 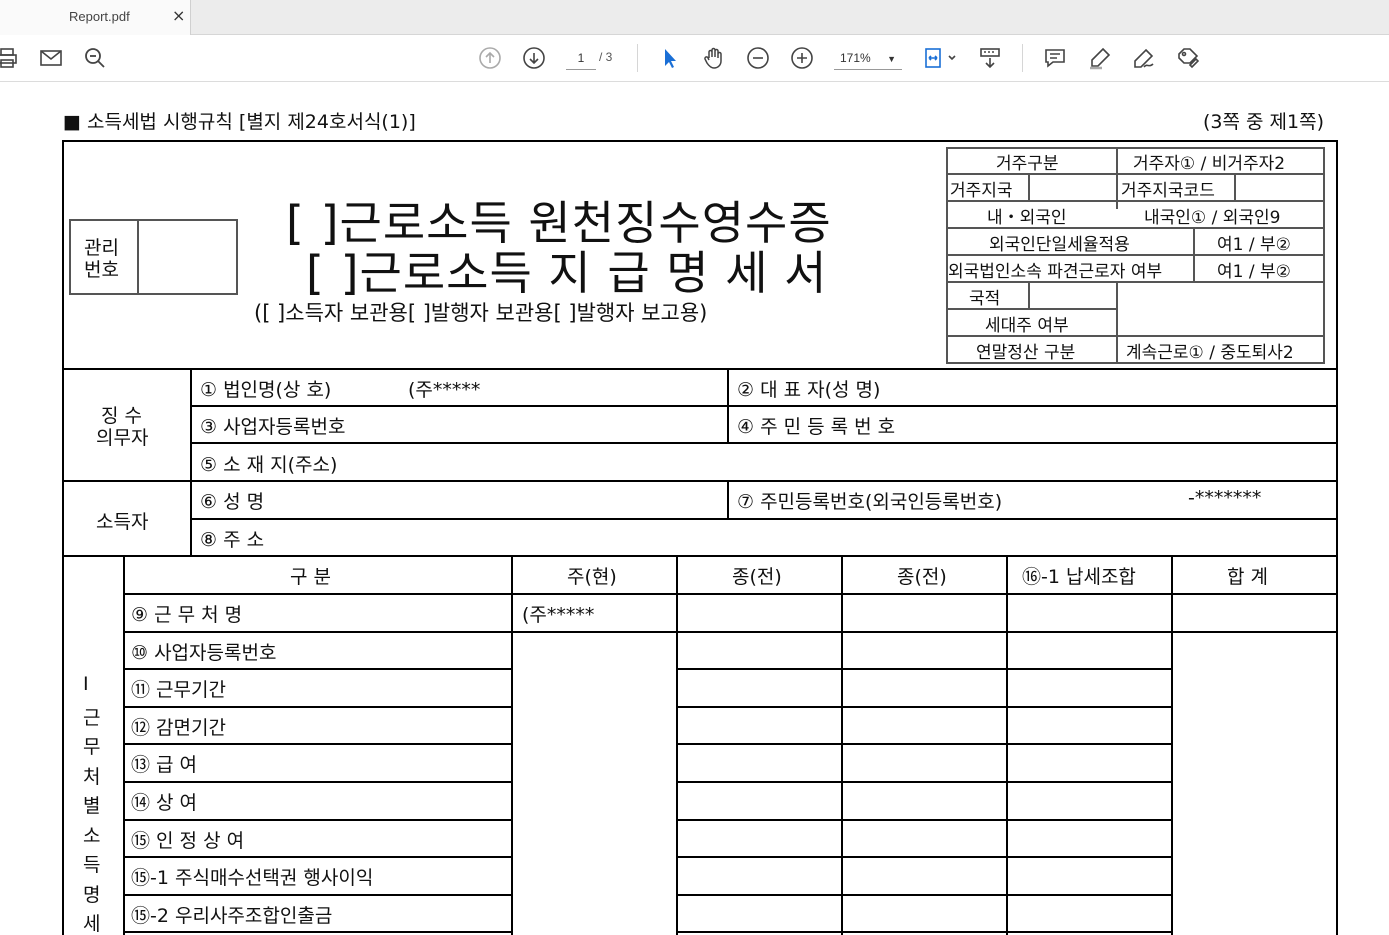 What do you see at coordinates (92, 747) in the screenshot?
I see `vertical-label-char: 무` at bounding box center [92, 747].